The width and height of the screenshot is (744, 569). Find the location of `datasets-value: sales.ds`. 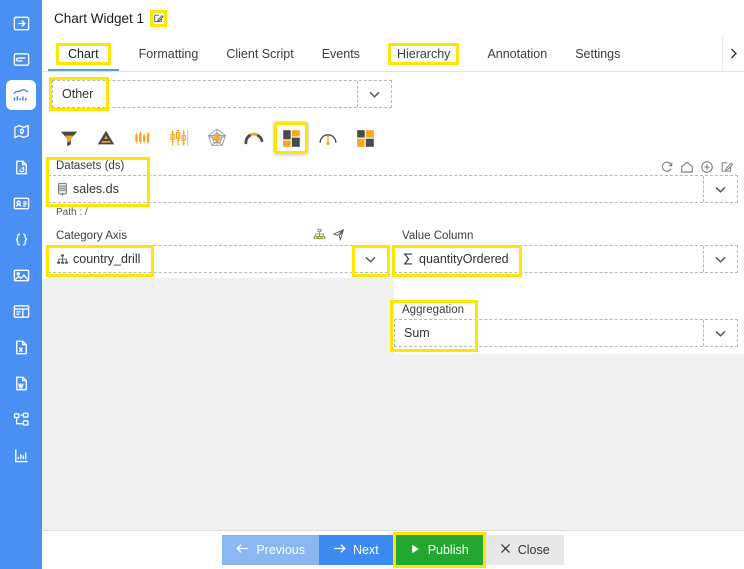

datasets-value: sales.ds is located at coordinates (96, 189).